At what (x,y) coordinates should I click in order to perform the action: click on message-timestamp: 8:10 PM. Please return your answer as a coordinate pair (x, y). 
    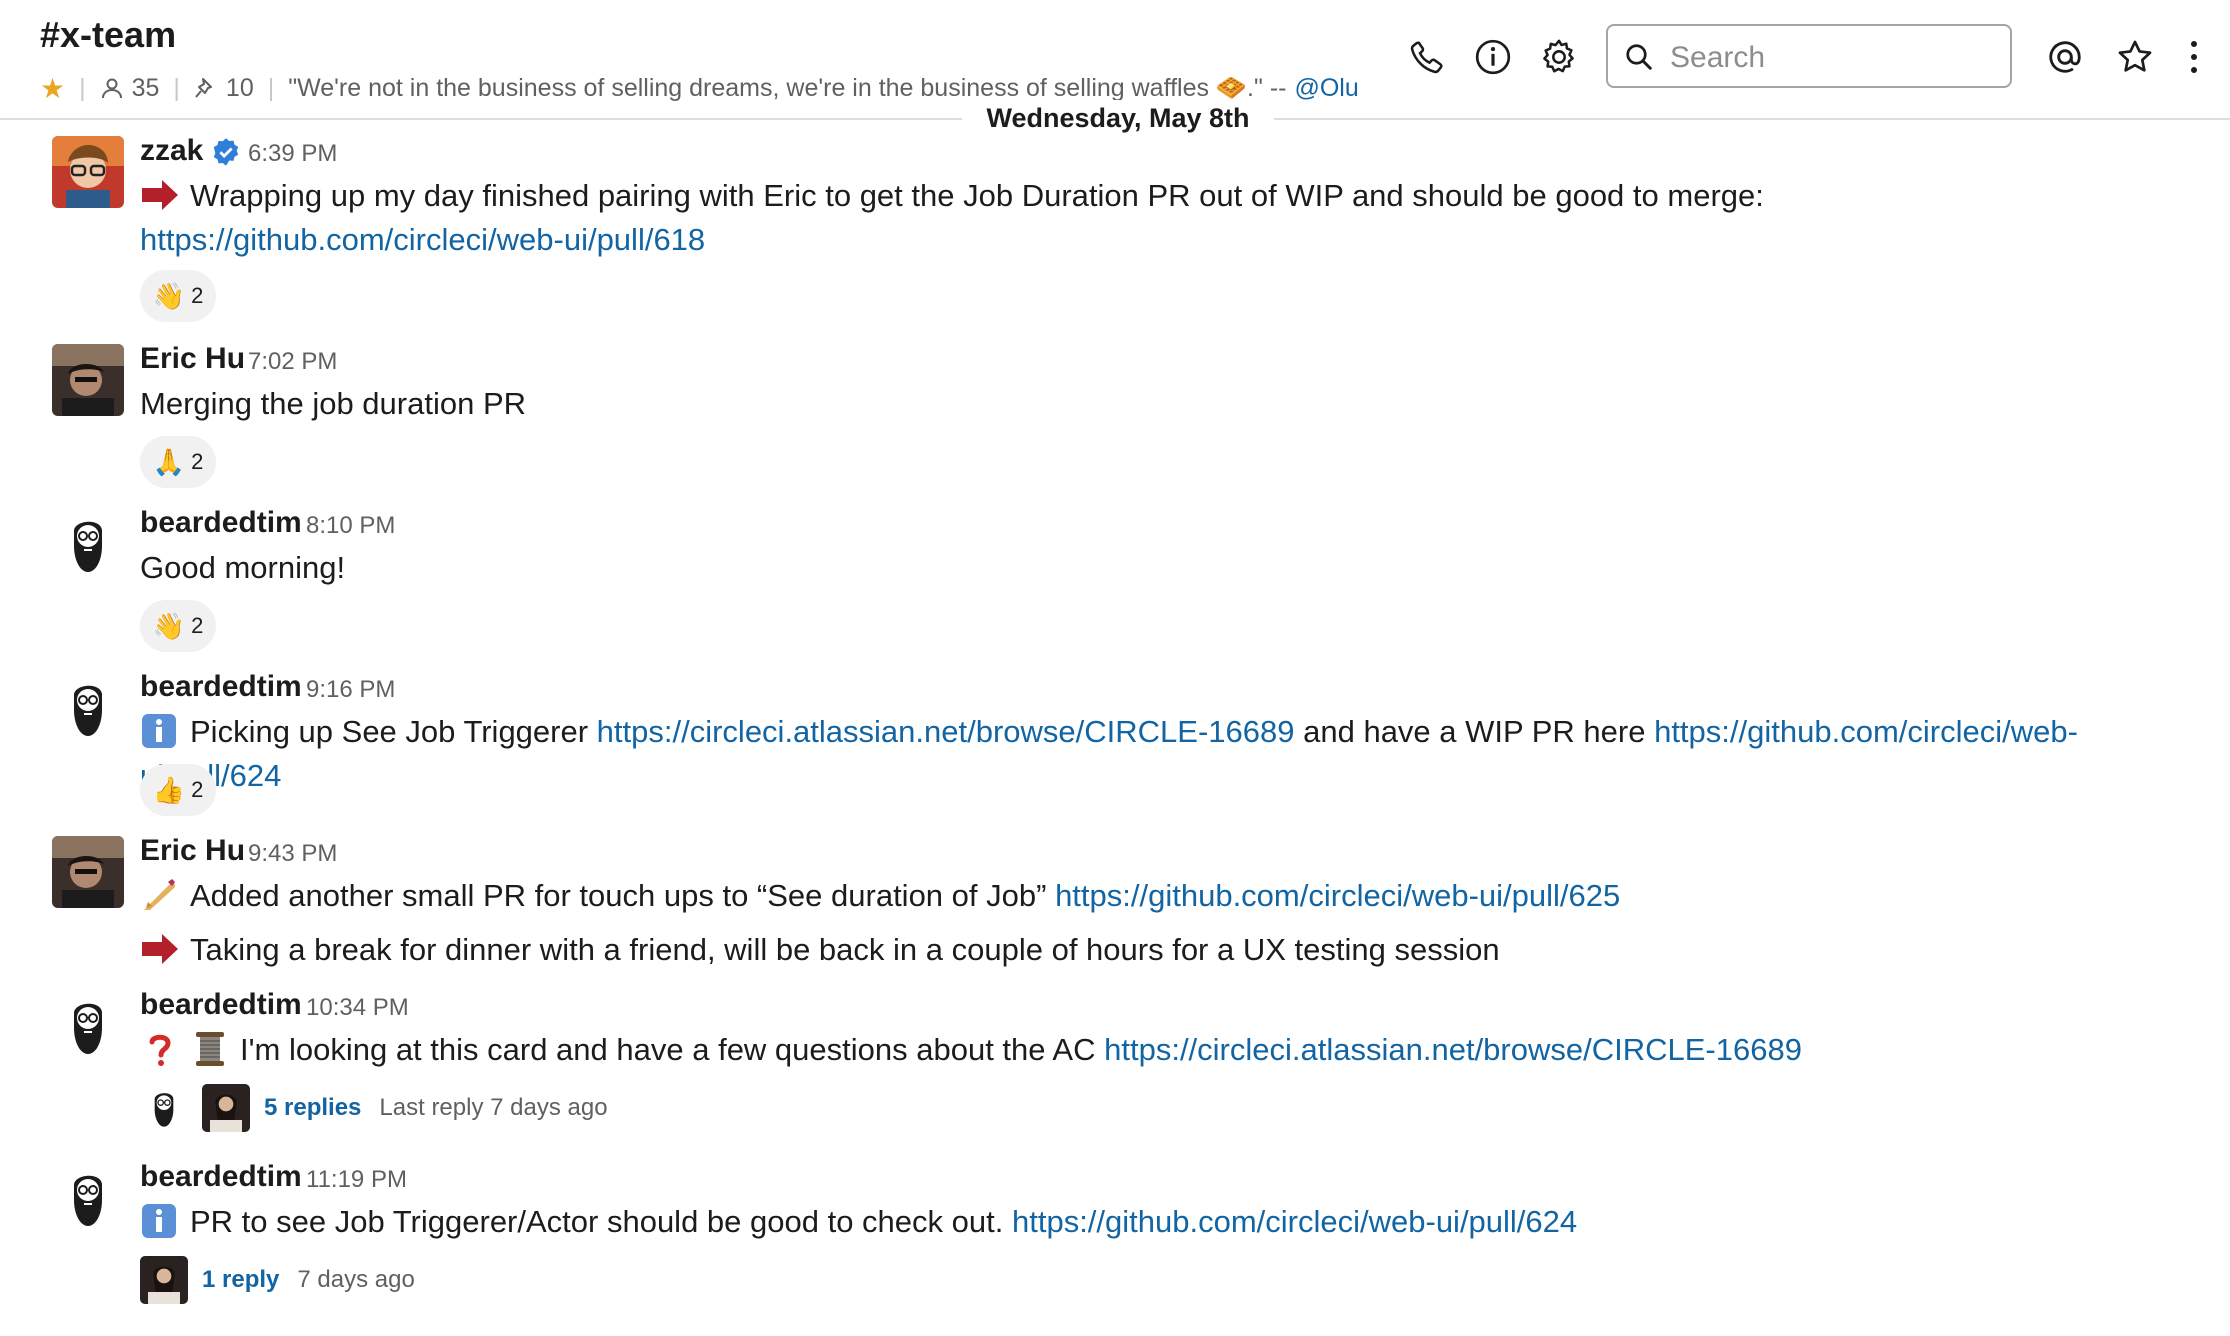
    Looking at the image, I should click on (350, 526).